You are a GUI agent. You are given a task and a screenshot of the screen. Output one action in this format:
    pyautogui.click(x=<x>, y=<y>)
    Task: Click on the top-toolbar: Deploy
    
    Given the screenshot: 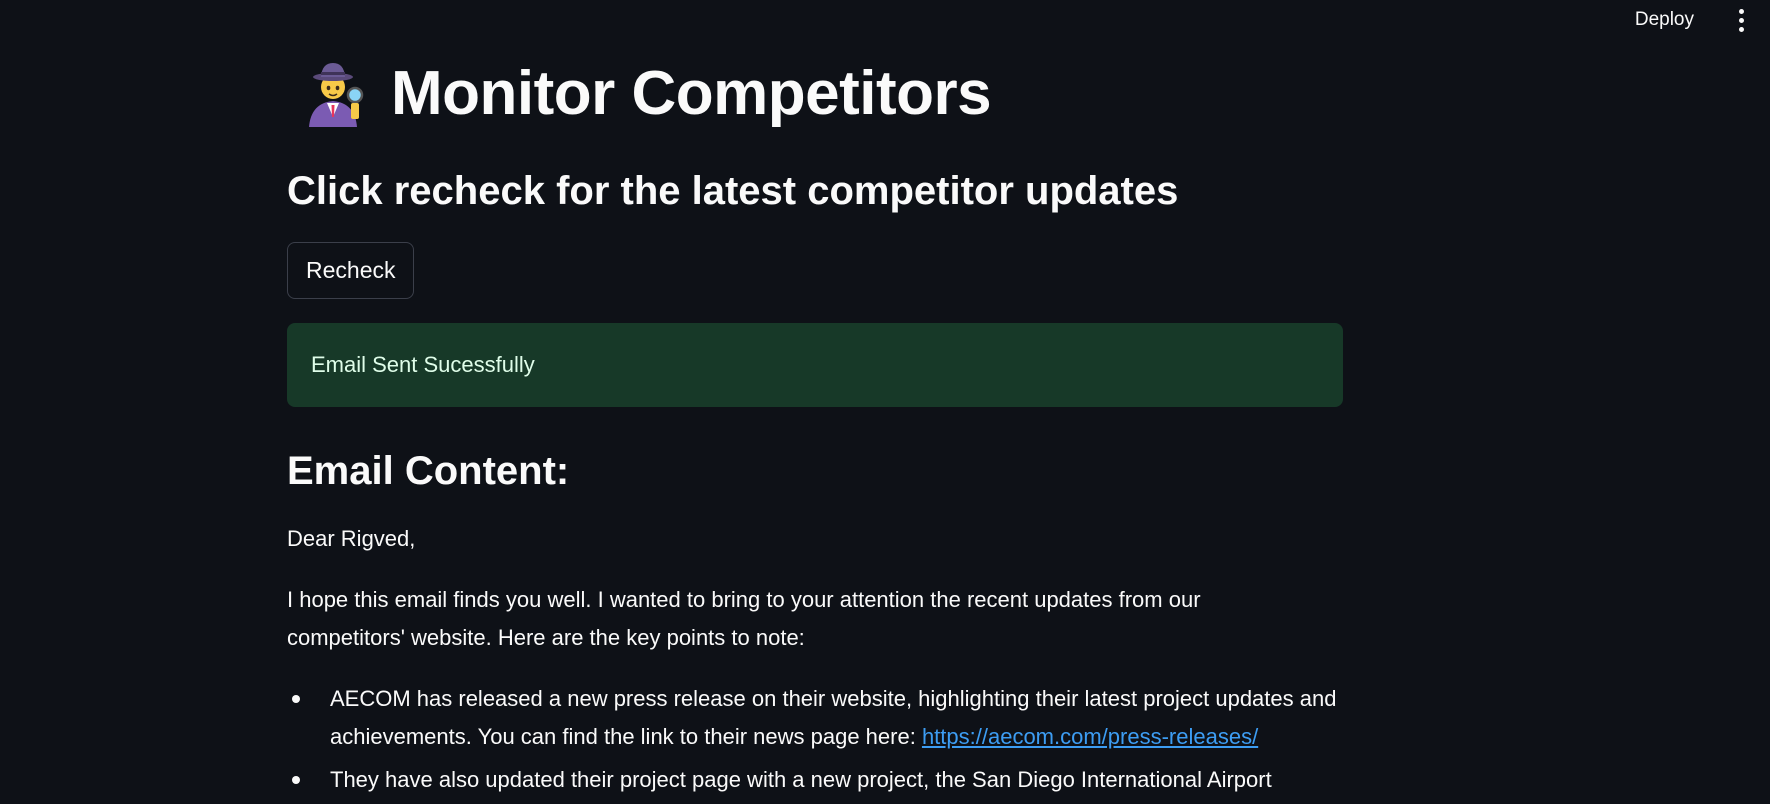 What is the action you would take?
    pyautogui.click(x=1696, y=20)
    